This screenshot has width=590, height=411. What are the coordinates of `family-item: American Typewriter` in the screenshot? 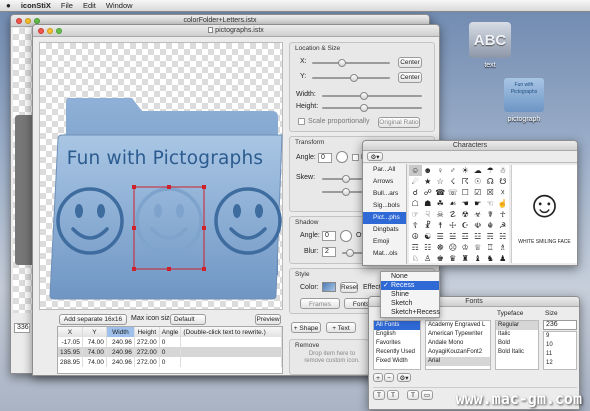 It's located at (458, 334).